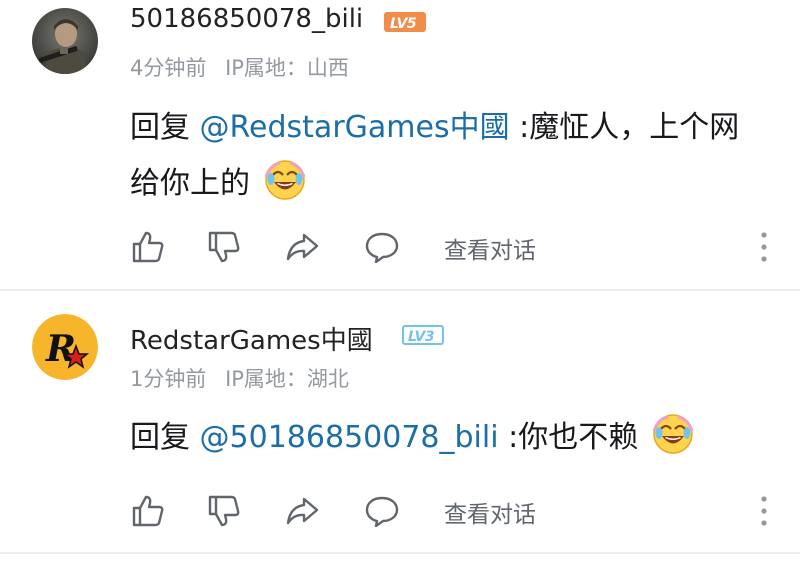 Image resolution: width=800 pixels, height=561 pixels. Describe the element at coordinates (168, 379) in the screenshot. I see `comment-time: 1分钟前` at that location.